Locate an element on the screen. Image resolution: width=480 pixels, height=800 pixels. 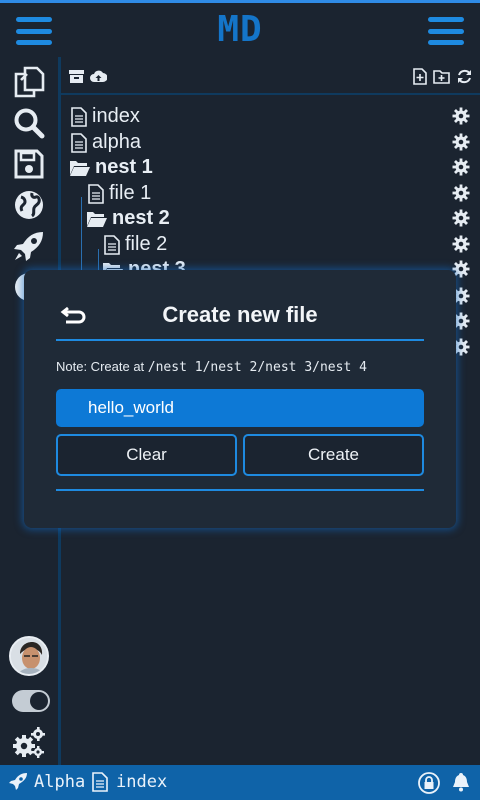
theme-toggle is located at coordinates (31, 701).